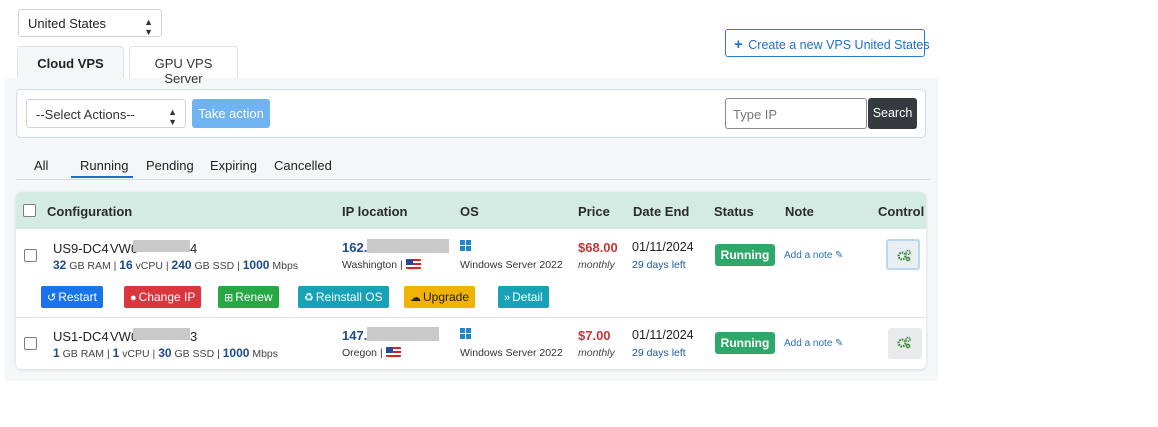 This screenshot has height=427, width=1158. I want to click on vps-location-code: US1-DC4, so click(81, 336).